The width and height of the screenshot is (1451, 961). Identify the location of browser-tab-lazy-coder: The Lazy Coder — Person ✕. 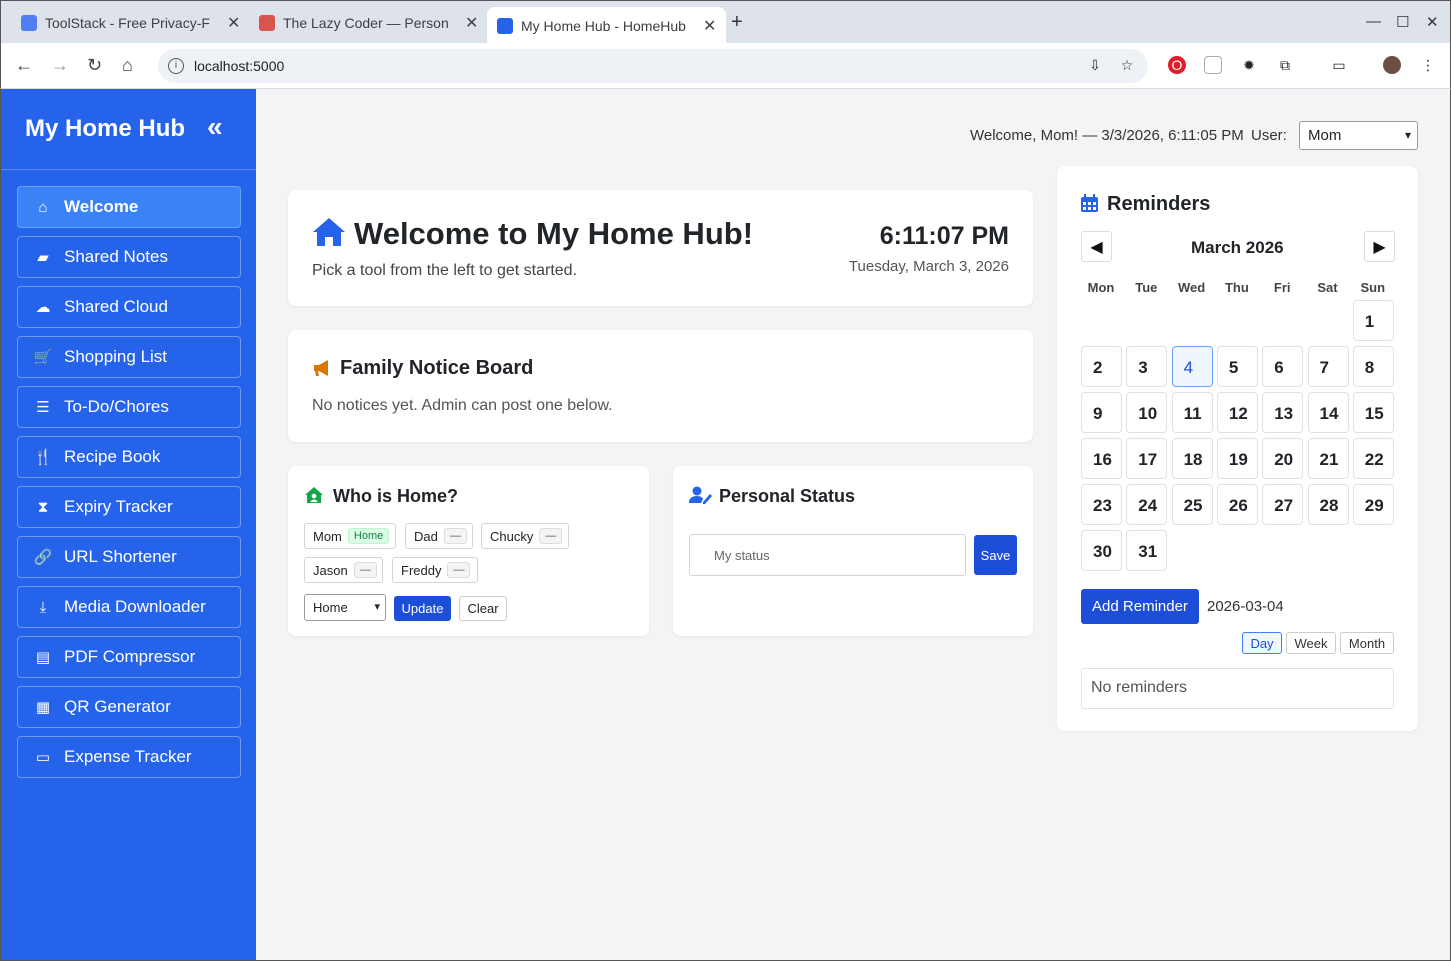
(368, 22).